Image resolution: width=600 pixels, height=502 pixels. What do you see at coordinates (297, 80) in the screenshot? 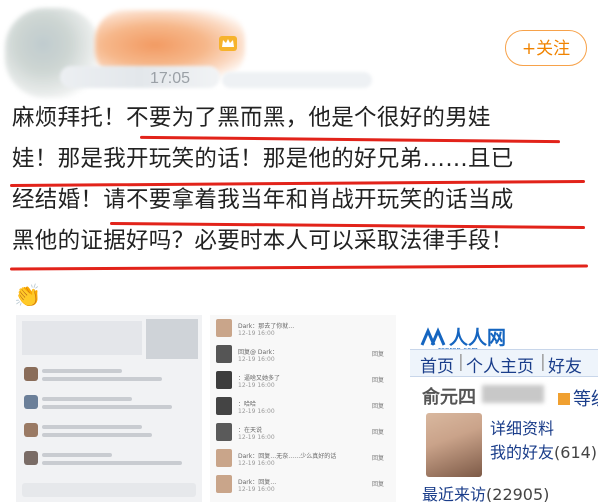
I see `post-source-blurred` at bounding box center [297, 80].